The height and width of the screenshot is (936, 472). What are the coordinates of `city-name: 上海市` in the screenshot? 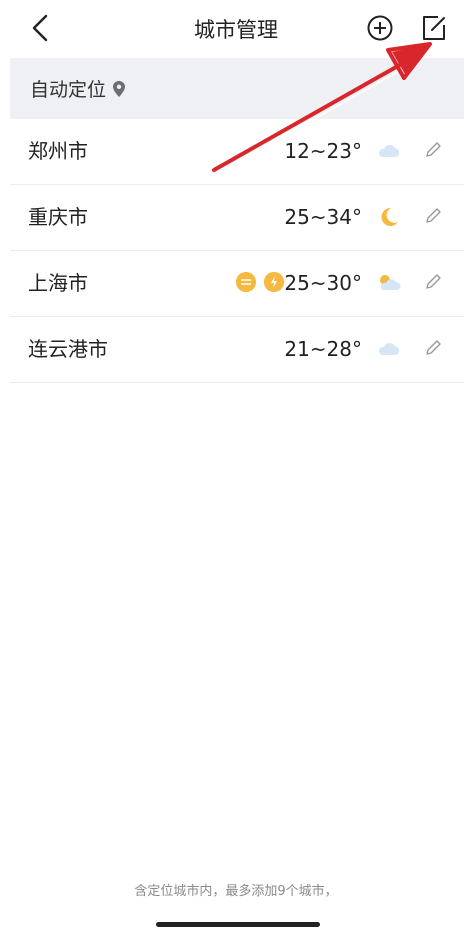 It's located at (58, 283).